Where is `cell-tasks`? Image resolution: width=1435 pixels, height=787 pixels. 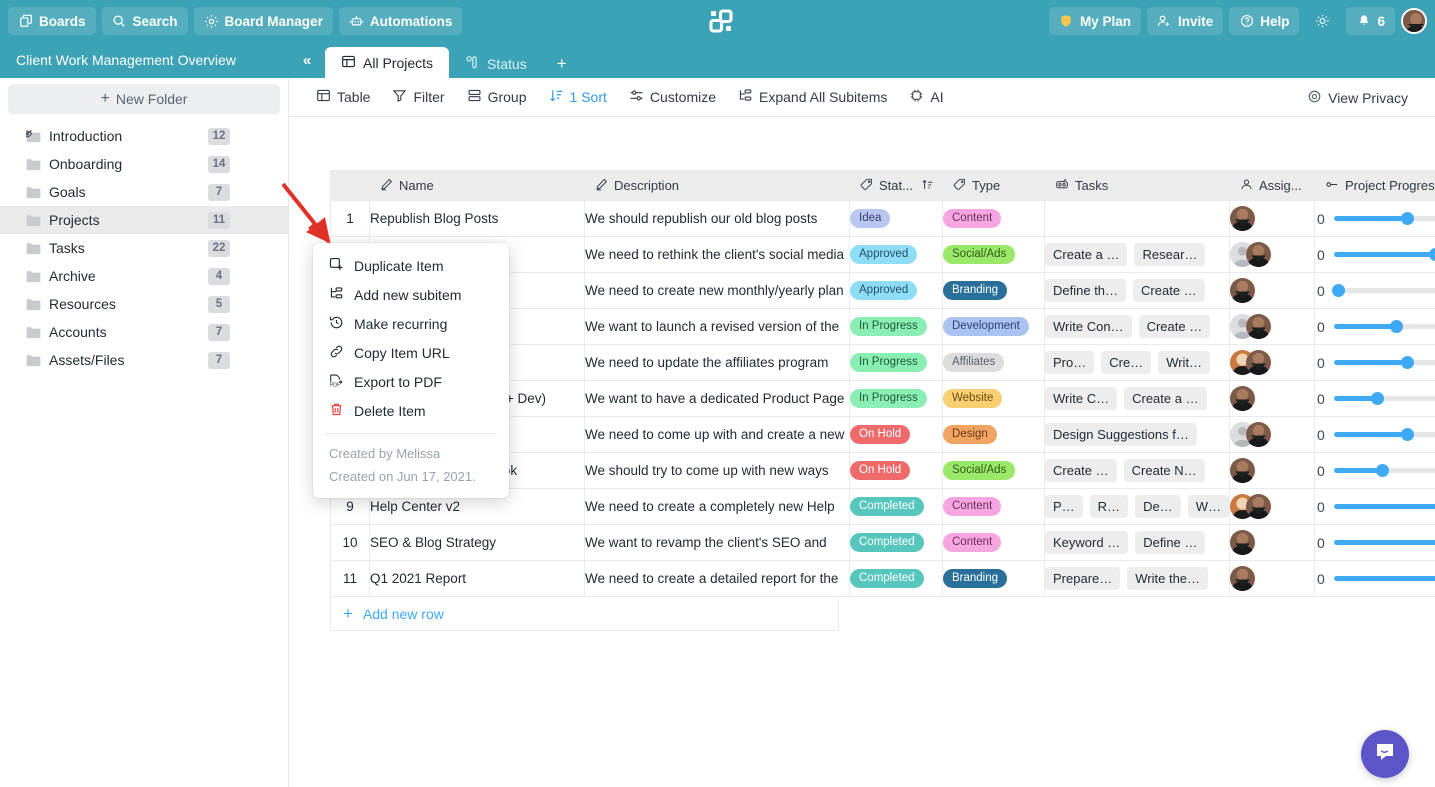 cell-tasks is located at coordinates (1137, 218).